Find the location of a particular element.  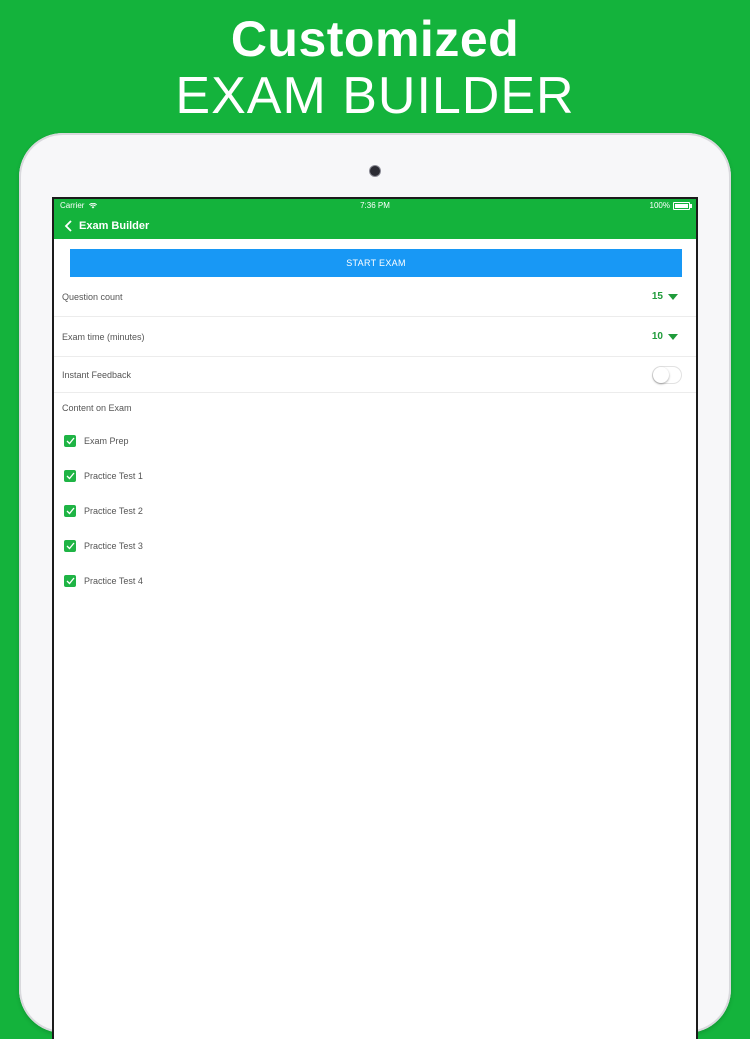

content-item-label: Practice Test 4 is located at coordinates (113, 580).